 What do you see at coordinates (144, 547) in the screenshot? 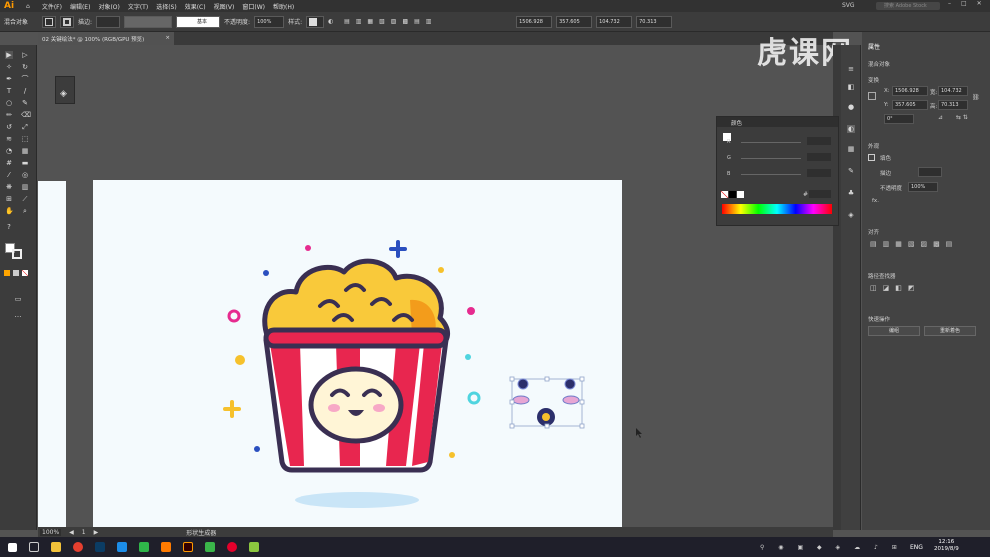
I see `wechat-icon` at bounding box center [144, 547].